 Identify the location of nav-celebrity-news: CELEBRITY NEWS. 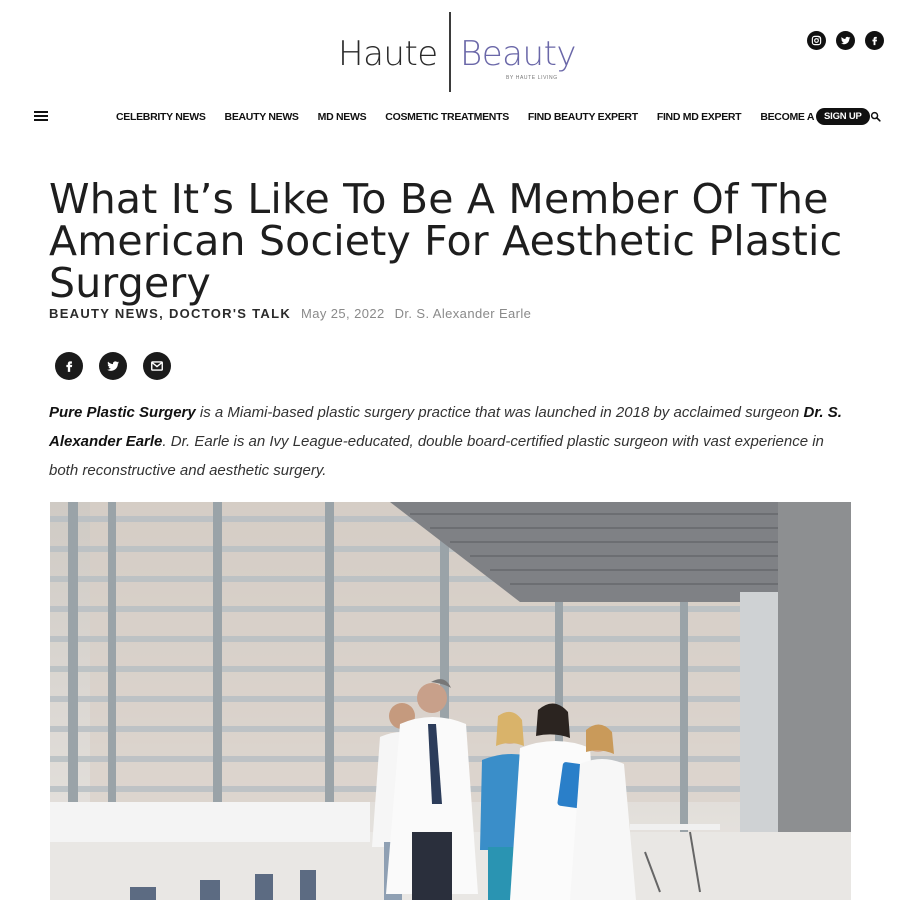
(161, 117).